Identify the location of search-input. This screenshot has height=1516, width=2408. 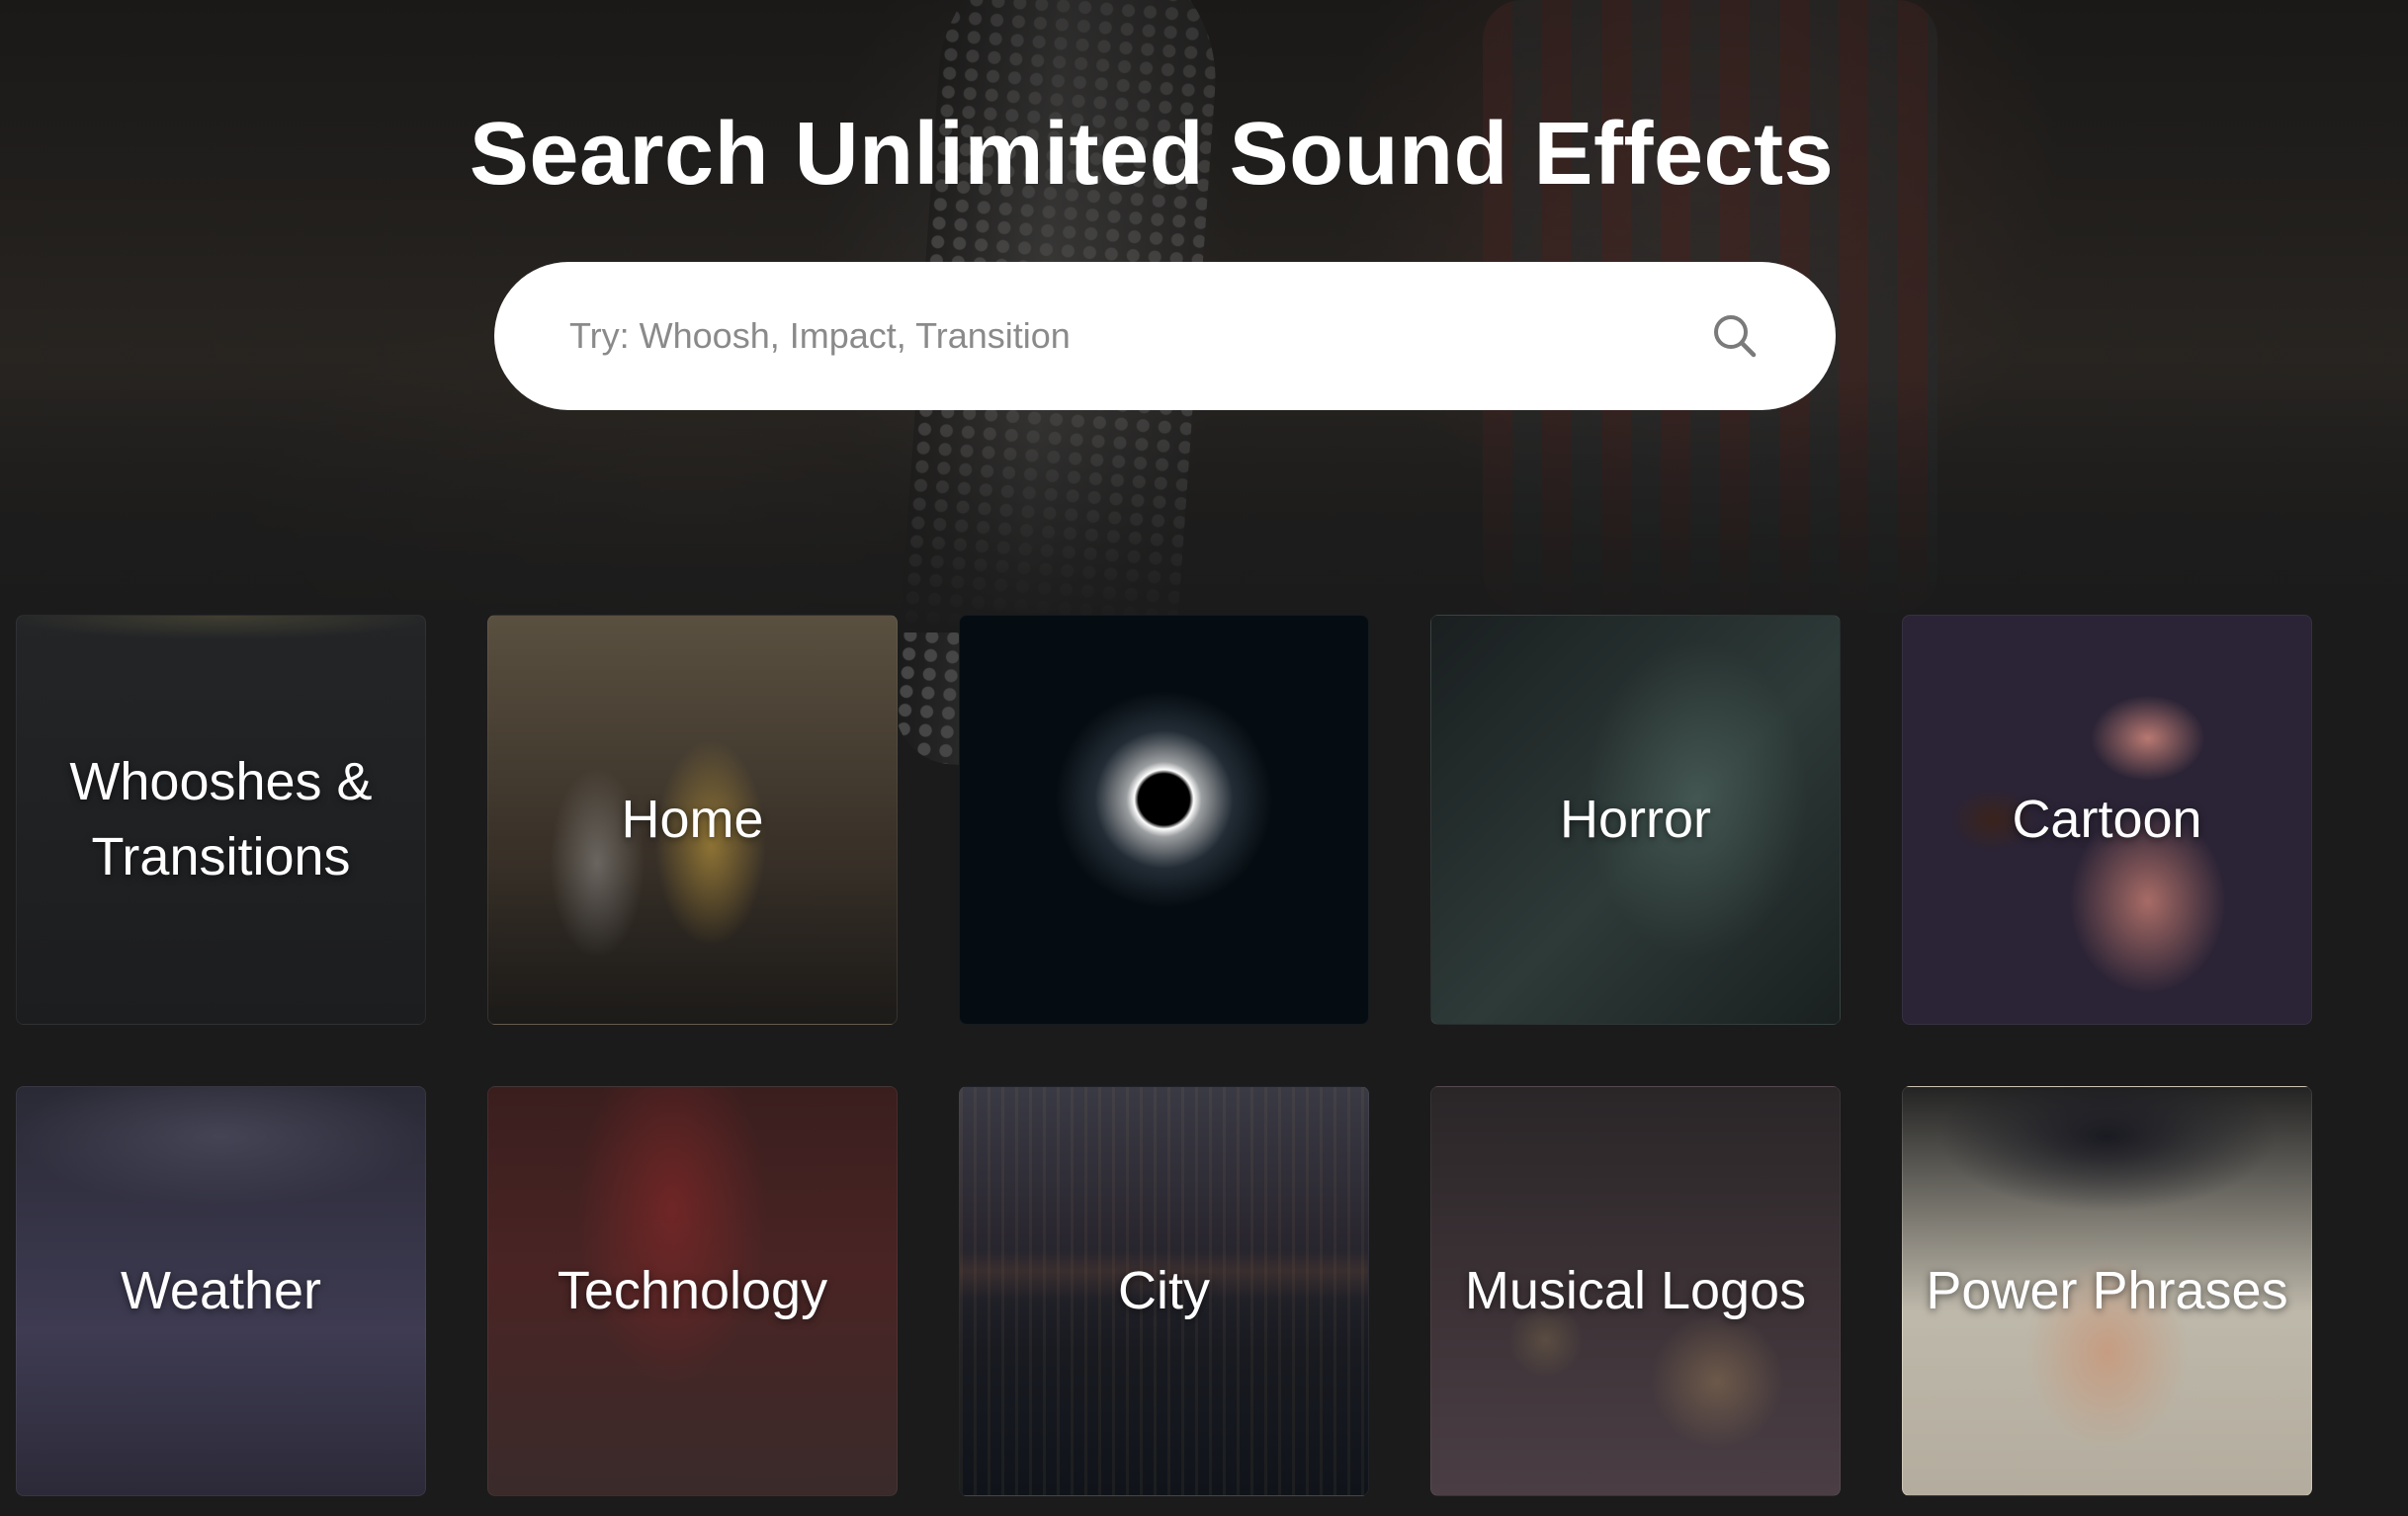
(1100, 336).